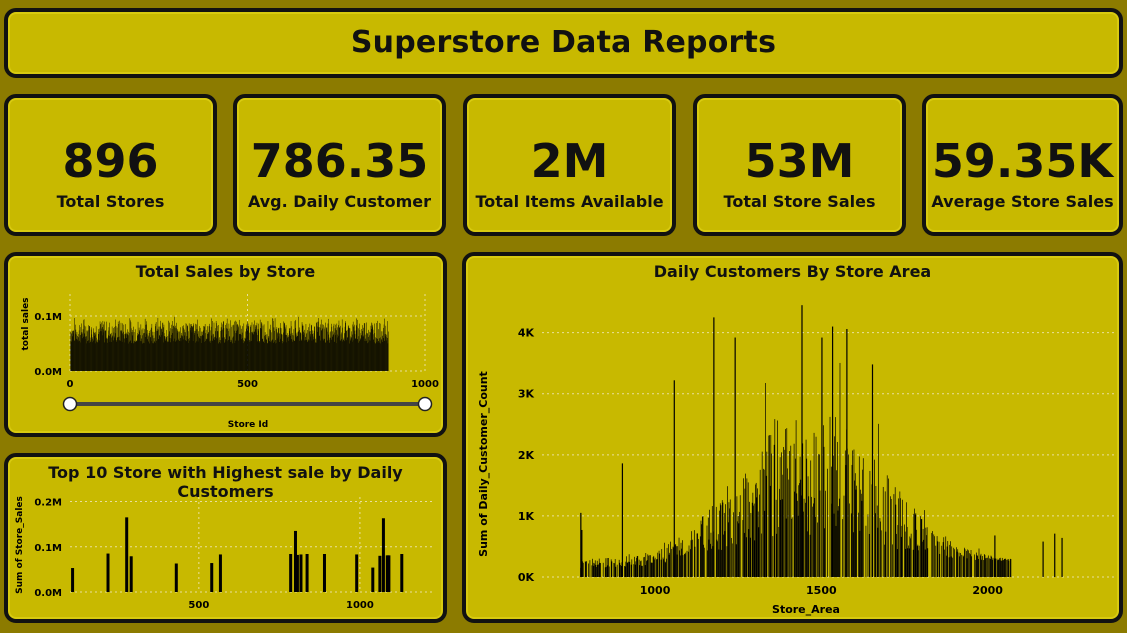  What do you see at coordinates (569, 165) in the screenshot?
I see `kpi-card-total-items: 2M Total Items Available` at bounding box center [569, 165].